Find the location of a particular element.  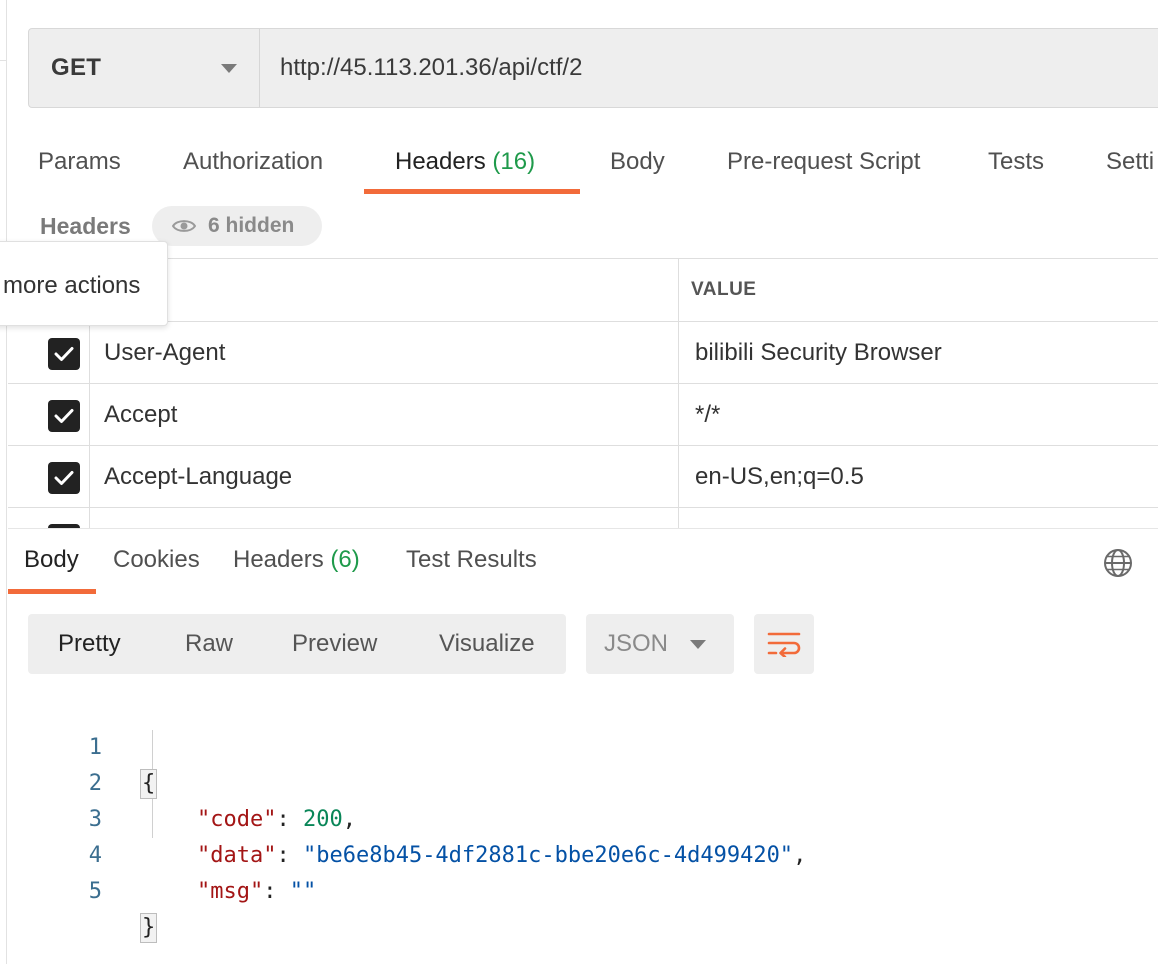

wrap-lines-button is located at coordinates (784, 644).